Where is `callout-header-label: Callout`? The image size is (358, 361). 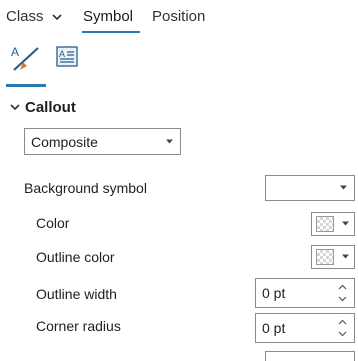 callout-header-label: Callout is located at coordinates (50, 107).